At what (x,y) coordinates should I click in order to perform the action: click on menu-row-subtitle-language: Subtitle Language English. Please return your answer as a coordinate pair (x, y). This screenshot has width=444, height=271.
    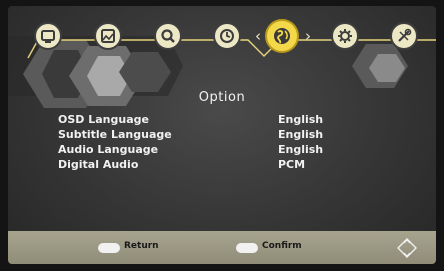
    Looking at the image, I should click on (223, 134).